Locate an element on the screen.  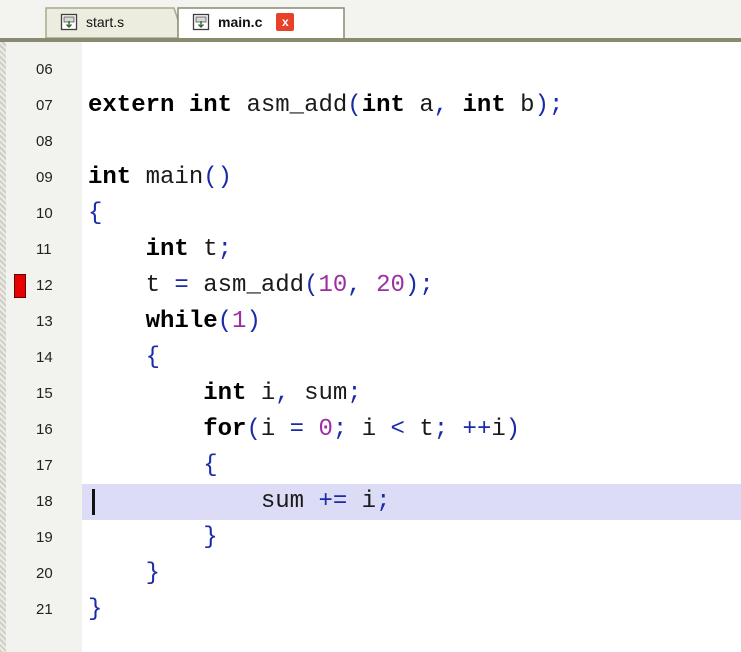
line-number: 21 is located at coordinates (44, 610).